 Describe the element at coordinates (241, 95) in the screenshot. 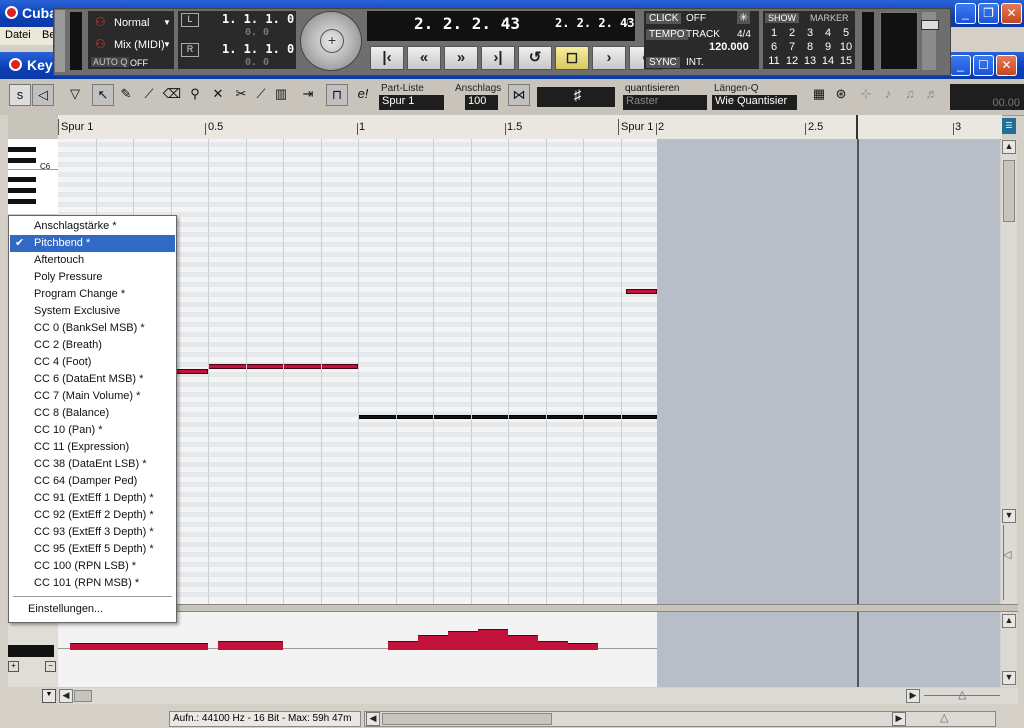

I see `split-tool: ✂` at that location.